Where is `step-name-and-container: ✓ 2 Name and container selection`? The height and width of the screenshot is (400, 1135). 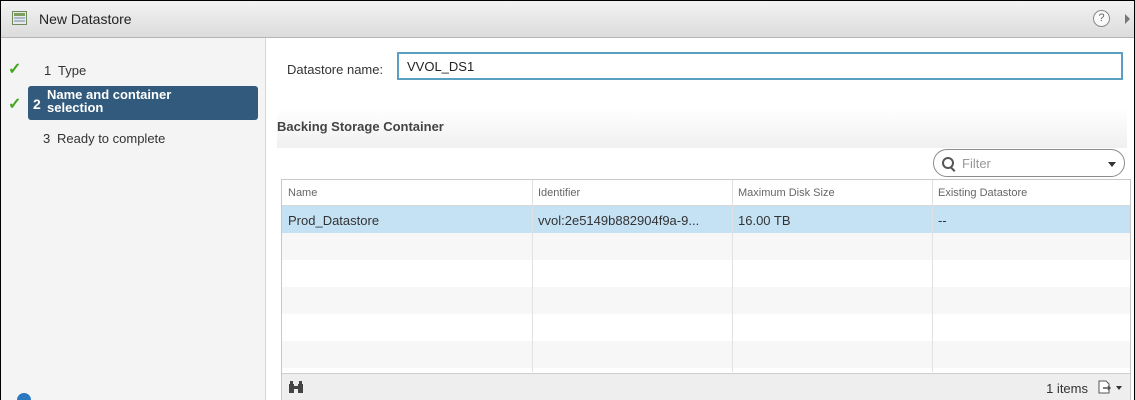
step-name-and-container: ✓ 2 Name and container selection is located at coordinates (132, 103).